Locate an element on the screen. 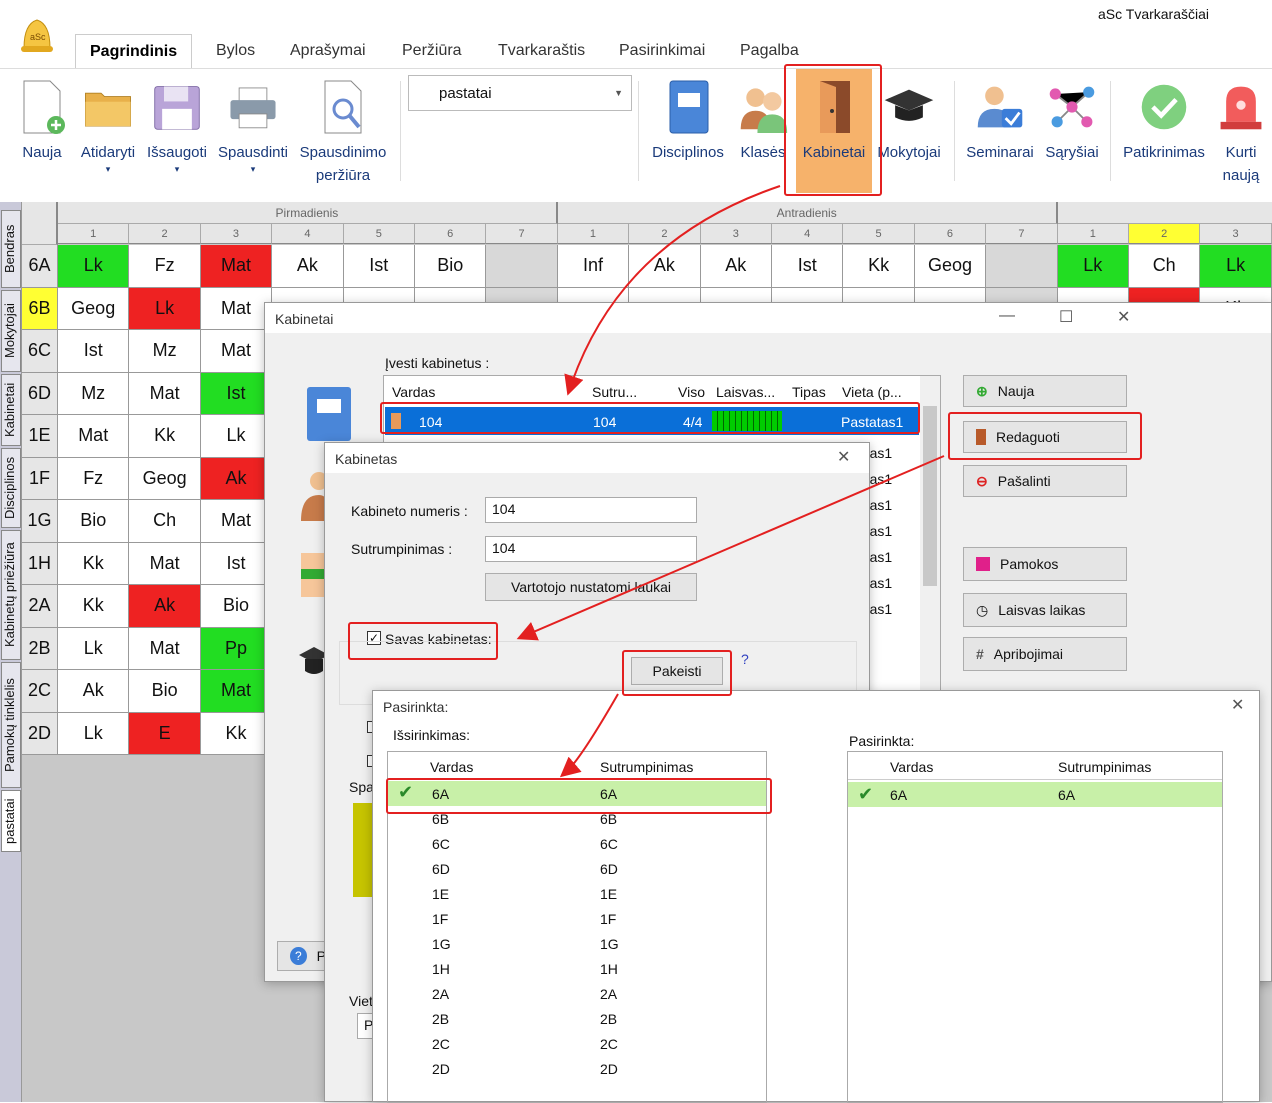  list-item: 2D 2D is located at coordinates (577, 1068).